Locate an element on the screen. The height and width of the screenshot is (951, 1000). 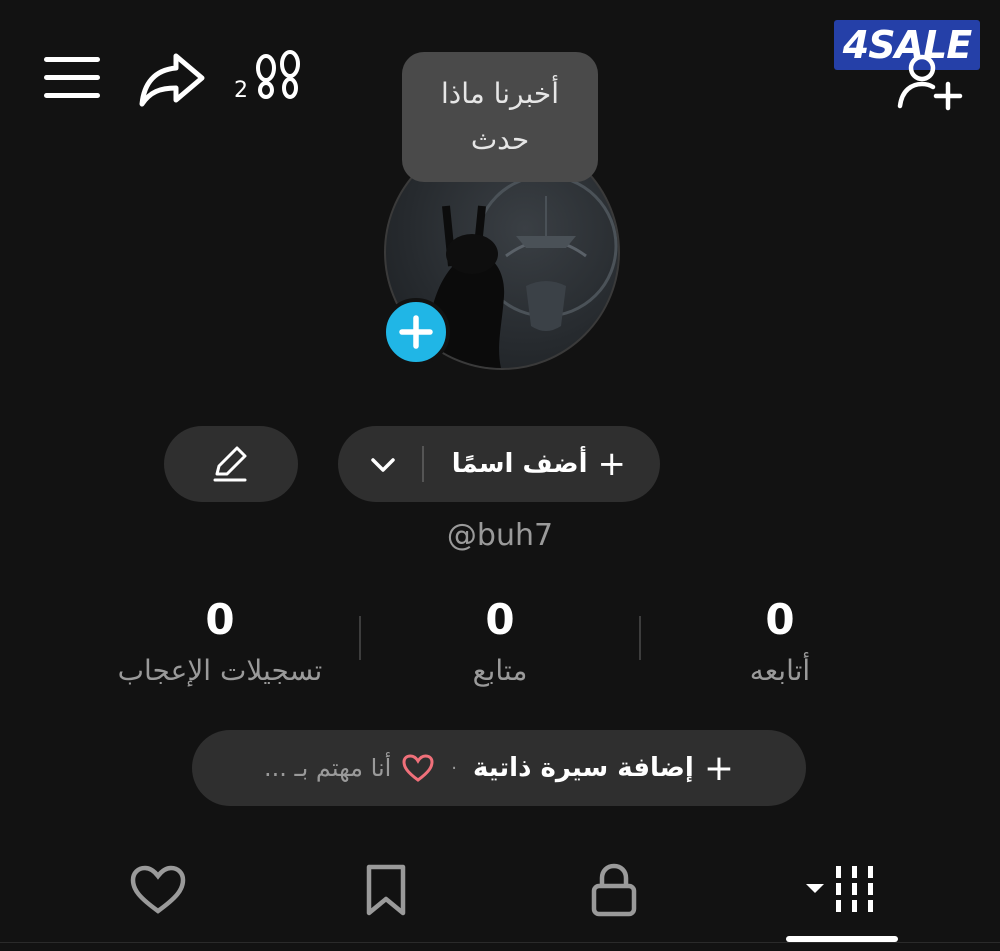
stat-followers: 0 متابع is located at coordinates (500, 641).